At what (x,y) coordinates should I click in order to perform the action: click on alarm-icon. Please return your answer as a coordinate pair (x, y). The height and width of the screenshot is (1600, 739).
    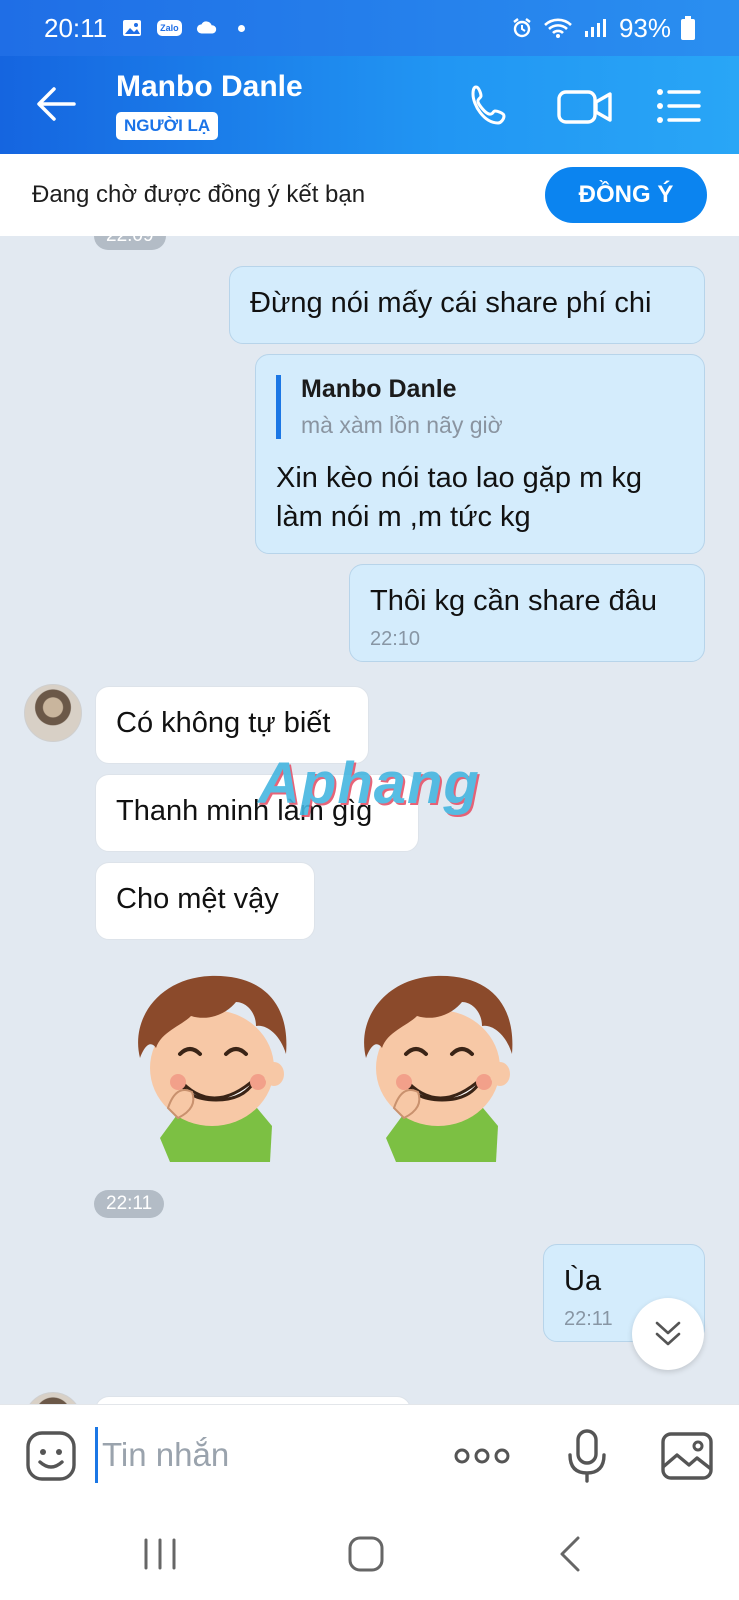
    Looking at the image, I should click on (522, 28).